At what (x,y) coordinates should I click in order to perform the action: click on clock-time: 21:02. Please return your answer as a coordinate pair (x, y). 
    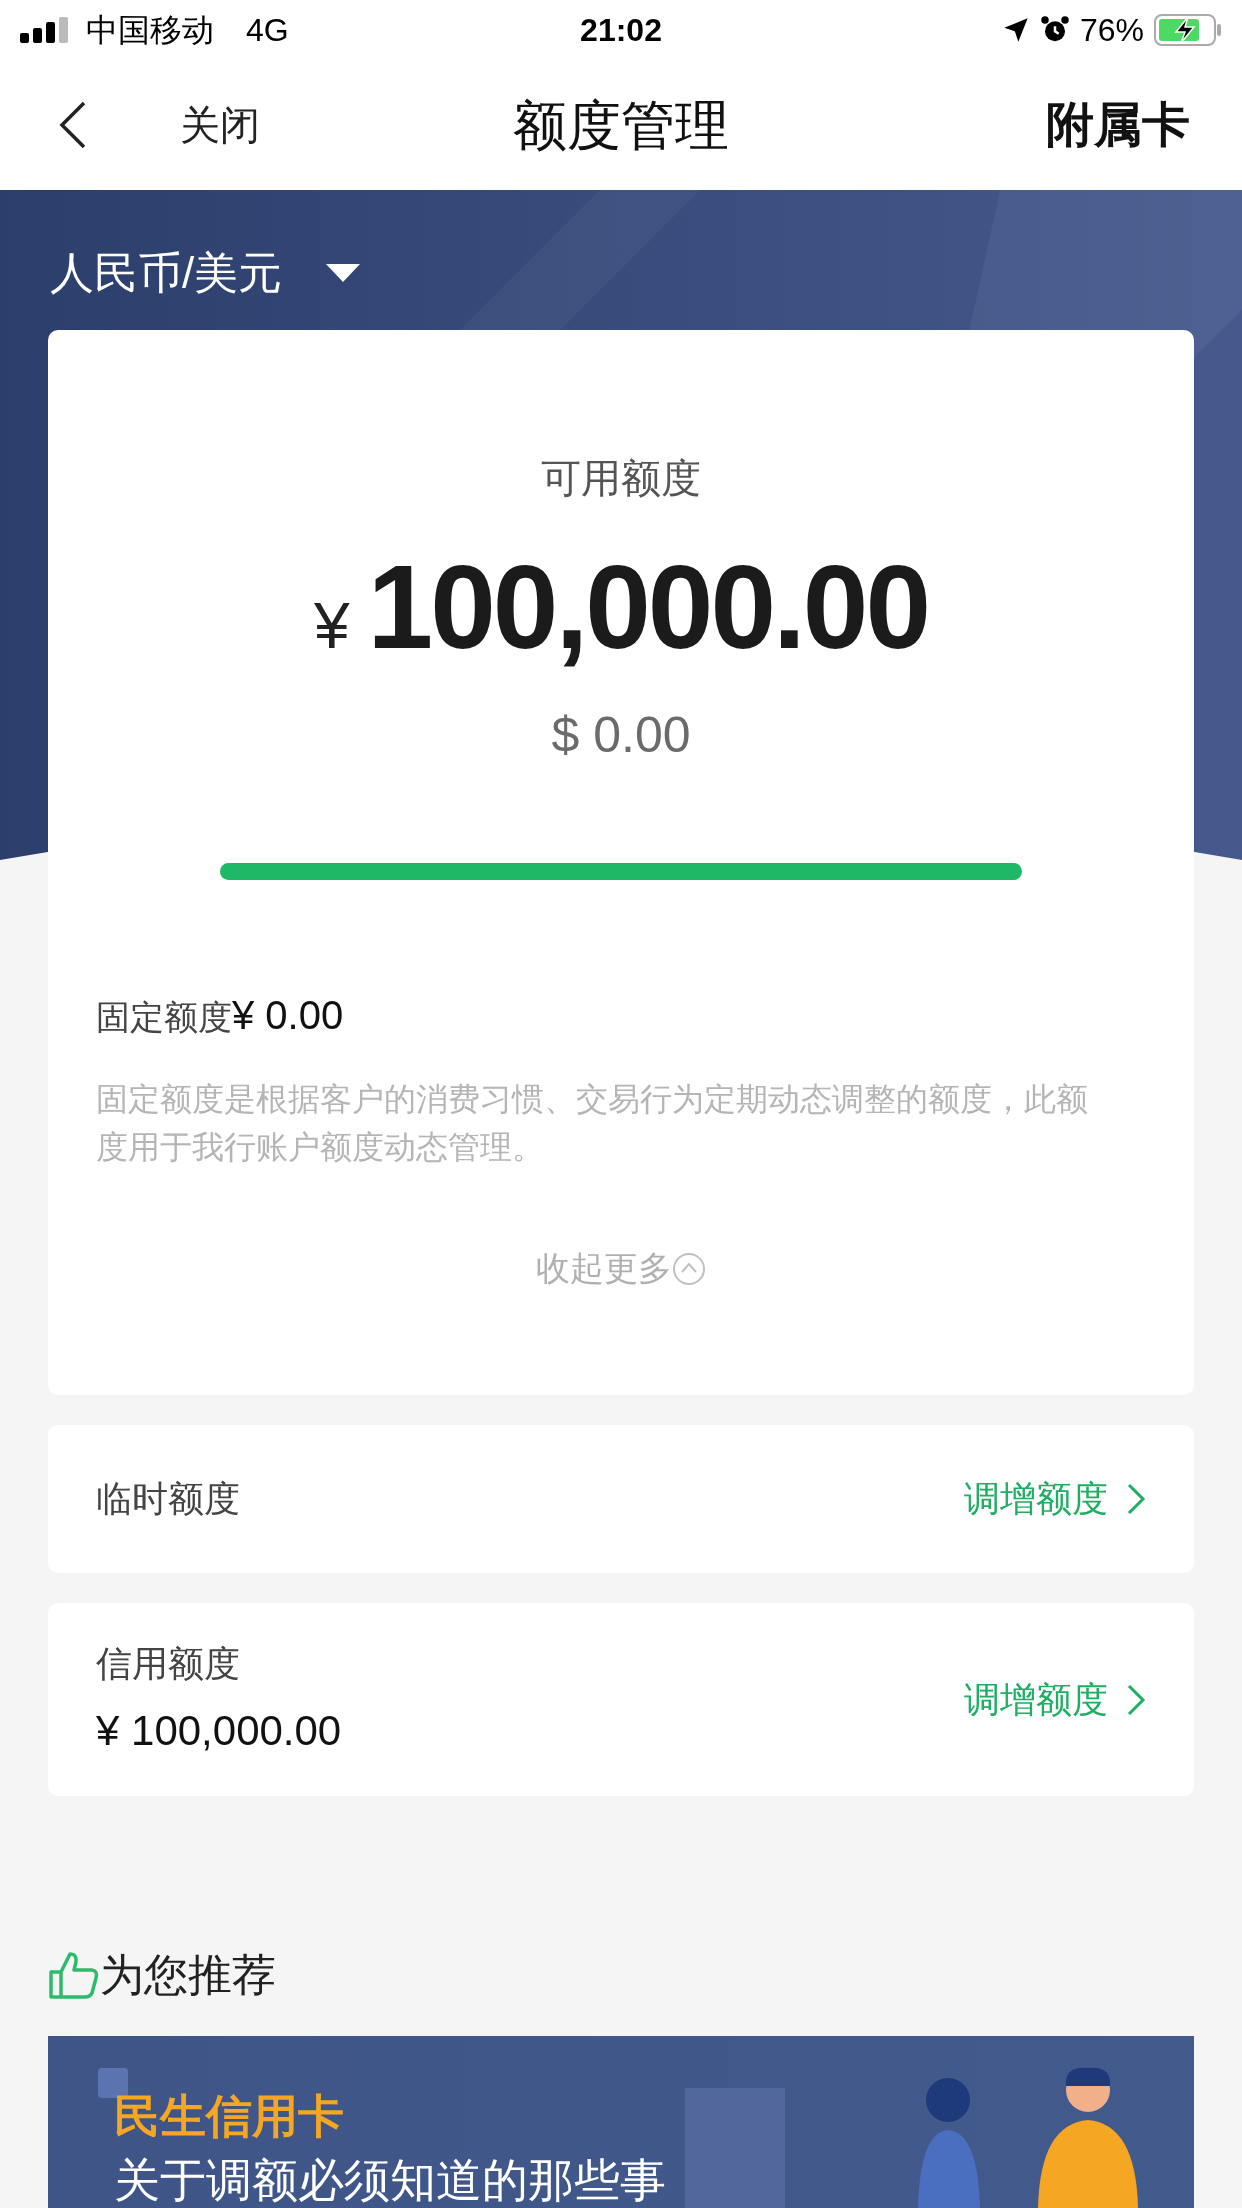
    Looking at the image, I should click on (621, 30).